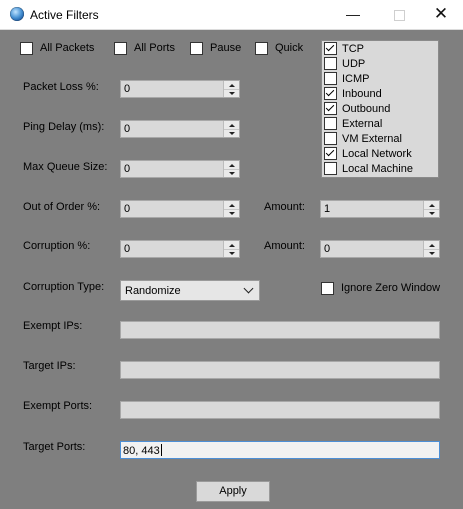 This screenshot has height=509, width=463. What do you see at coordinates (280, 330) in the screenshot?
I see `exempt-ips-input` at bounding box center [280, 330].